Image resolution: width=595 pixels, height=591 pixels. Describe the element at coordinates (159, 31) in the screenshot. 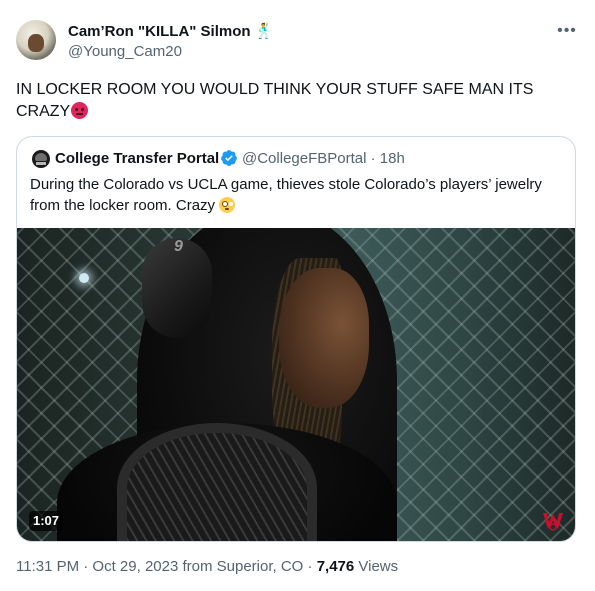

I see `author-name-text: Cam’Ron "KILLA" Silmon` at that location.